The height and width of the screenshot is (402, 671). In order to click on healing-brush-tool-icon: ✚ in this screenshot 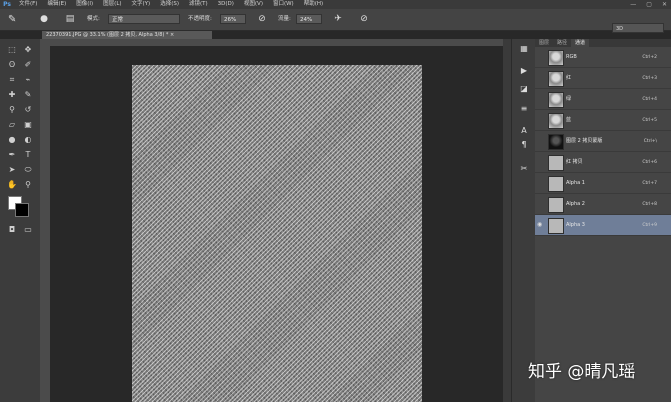, I will do `click(12, 94)`.